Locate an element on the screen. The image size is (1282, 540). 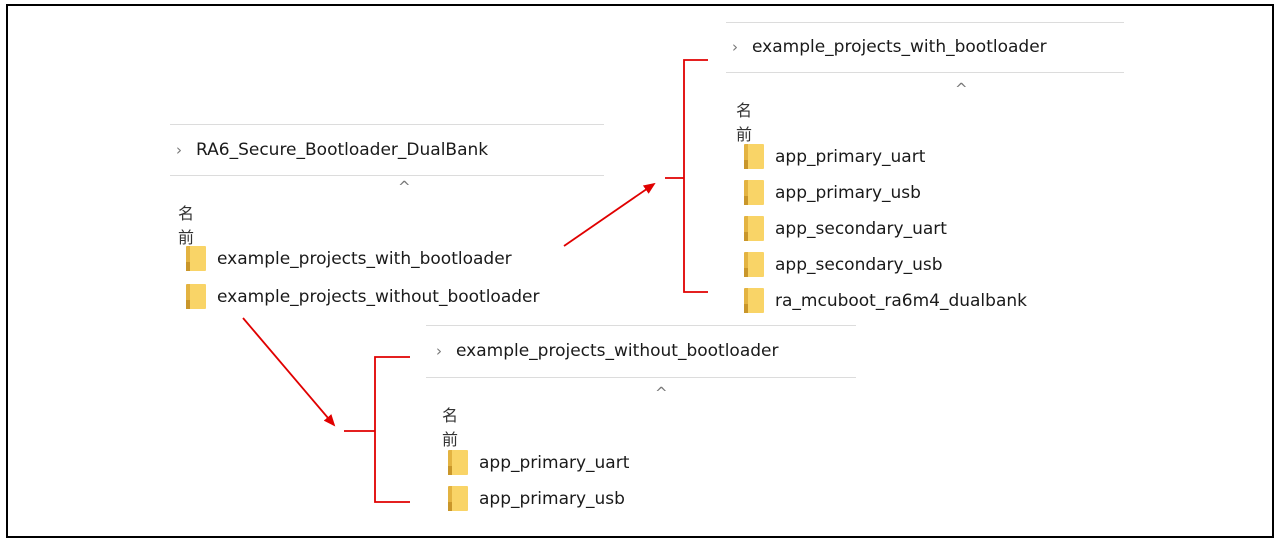
bracket-without-bootloader is located at coordinates (377, 429).